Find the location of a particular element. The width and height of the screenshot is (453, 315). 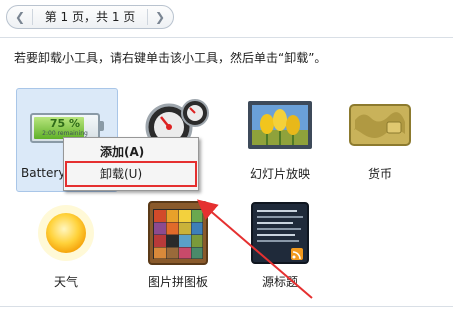

feed-headlines-icon is located at coordinates (280, 233).